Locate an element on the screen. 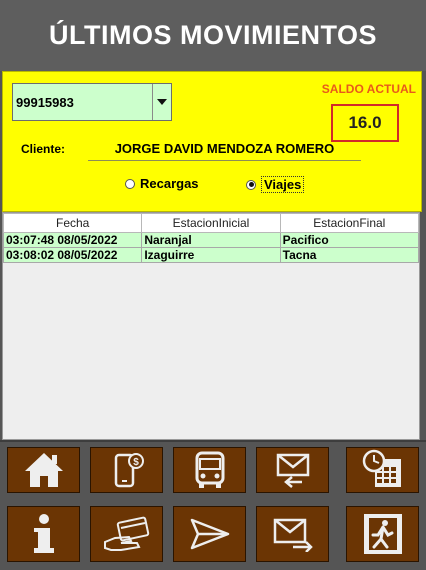 The width and height of the screenshot is (426, 570). home-button is located at coordinates (43, 470).